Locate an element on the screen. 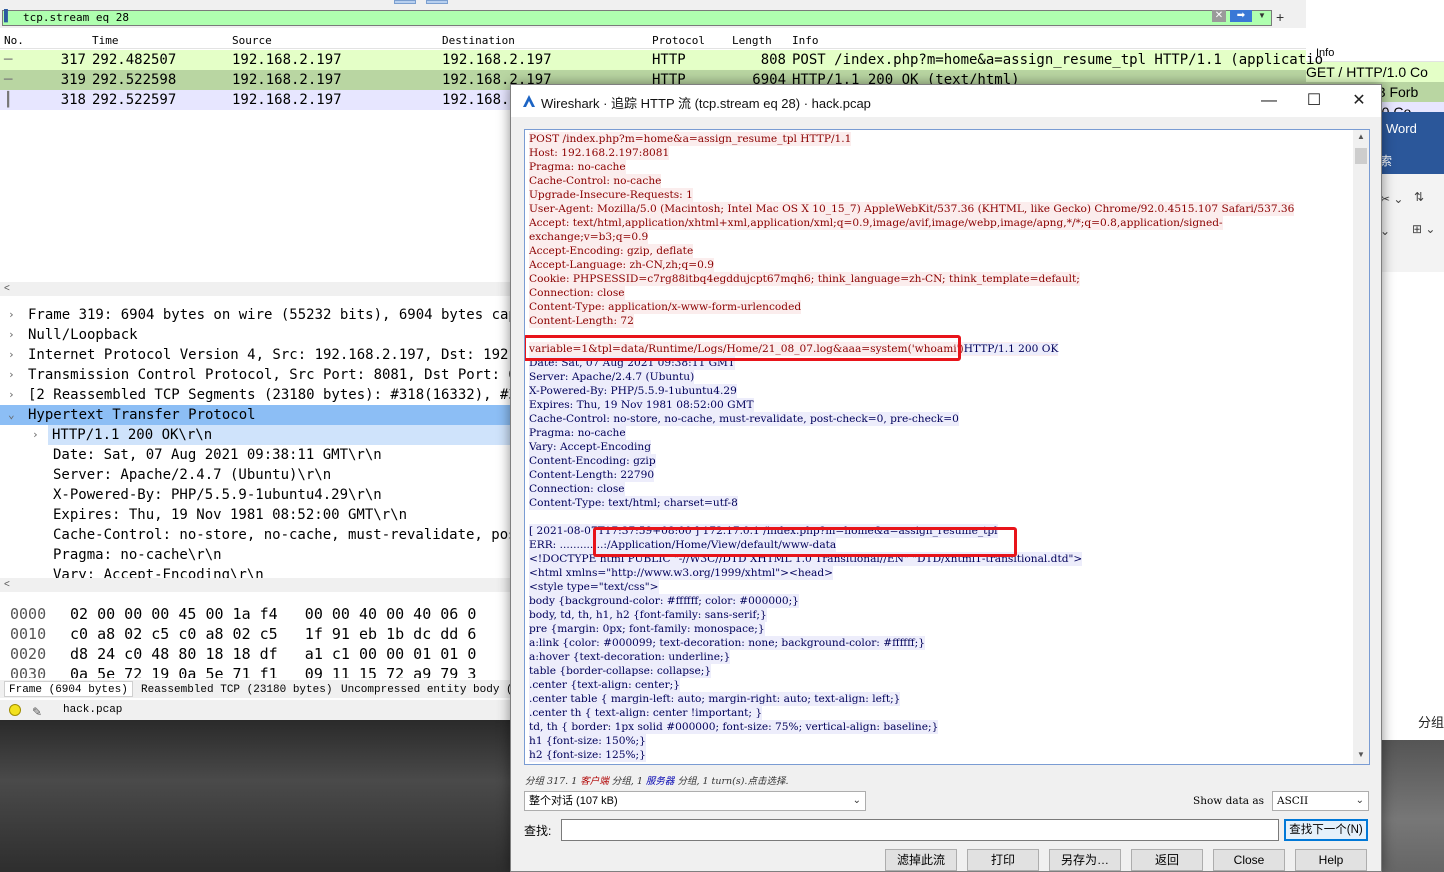  apply-arrow-icon: ➡ is located at coordinates (1241, 16).